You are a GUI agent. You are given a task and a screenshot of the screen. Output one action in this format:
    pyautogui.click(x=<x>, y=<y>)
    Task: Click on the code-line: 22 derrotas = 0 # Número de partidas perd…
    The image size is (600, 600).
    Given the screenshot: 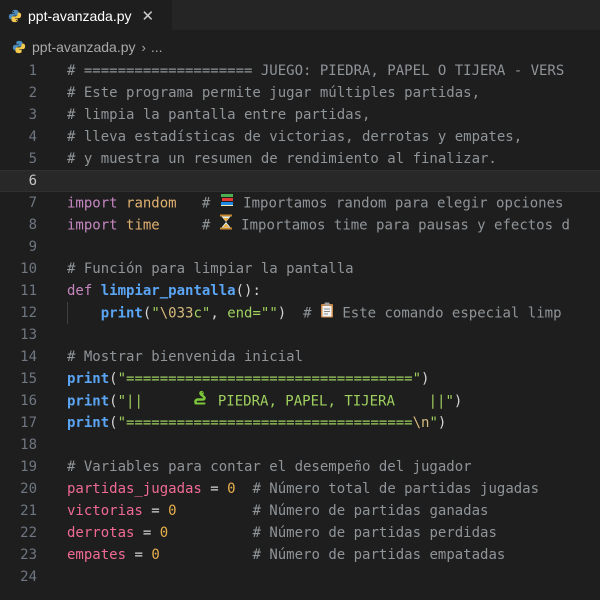 What is the action you would take?
    pyautogui.click(x=300, y=533)
    